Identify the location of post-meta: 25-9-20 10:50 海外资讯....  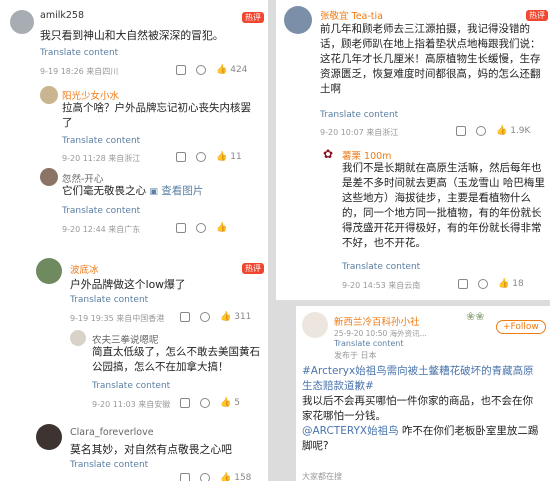
(380, 333).